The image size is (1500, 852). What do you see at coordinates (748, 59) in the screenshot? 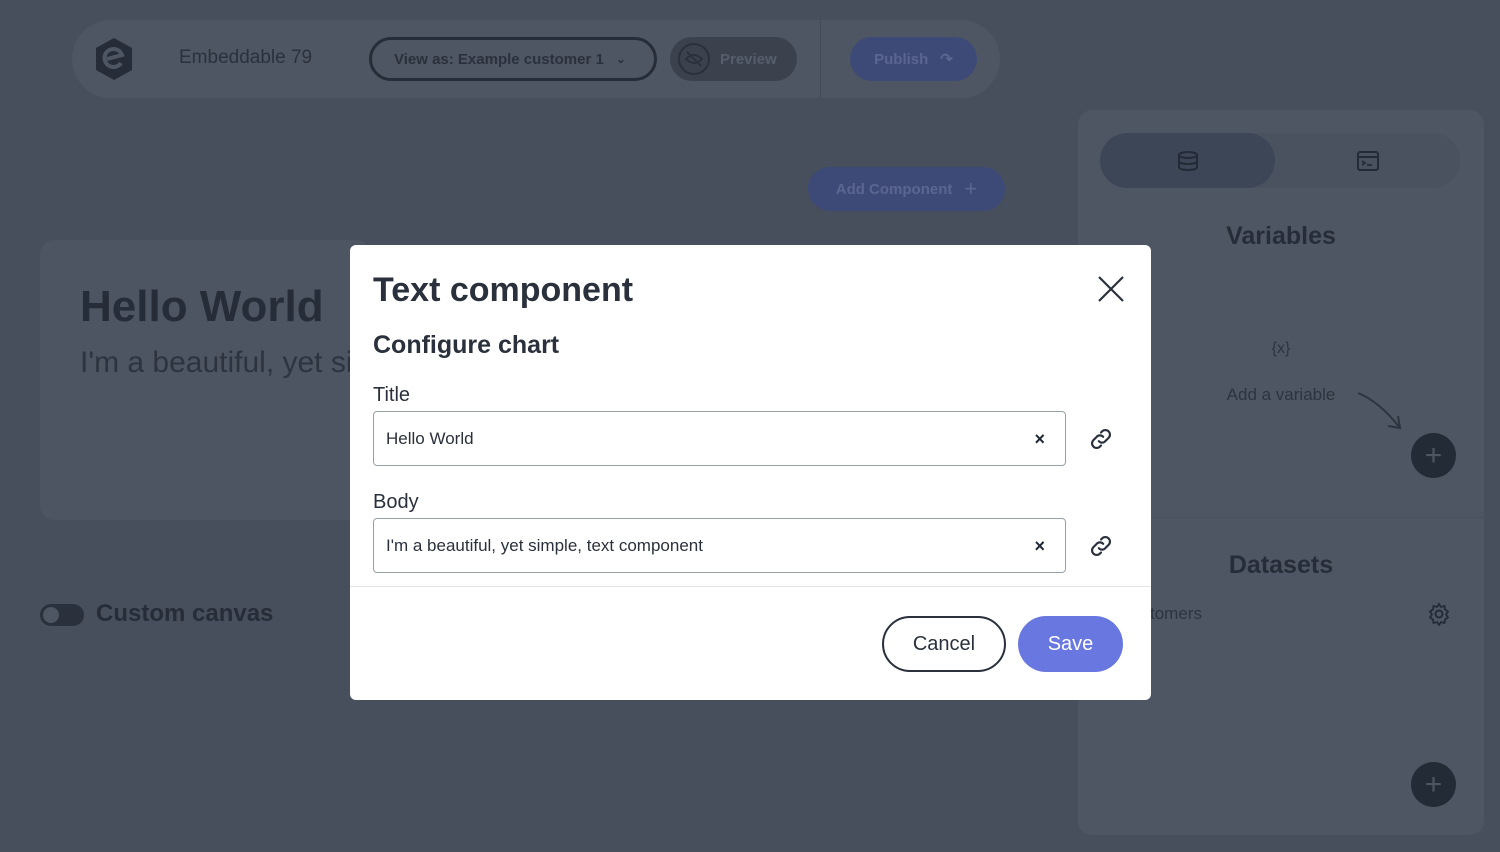
I see `preview-label: Preview` at bounding box center [748, 59].